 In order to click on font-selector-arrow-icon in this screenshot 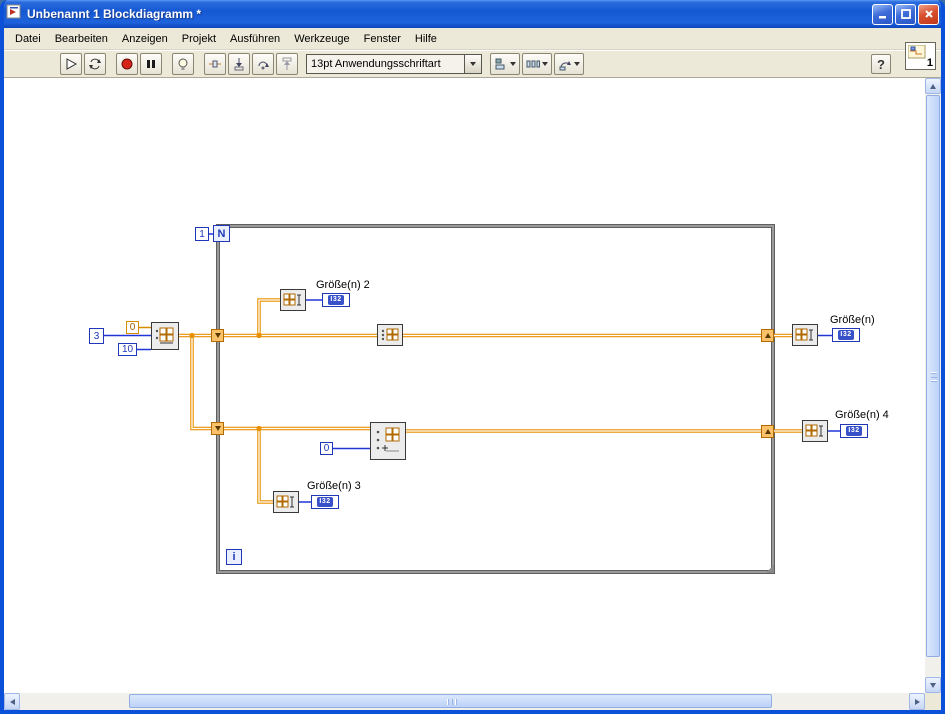, I will do `click(472, 64)`.